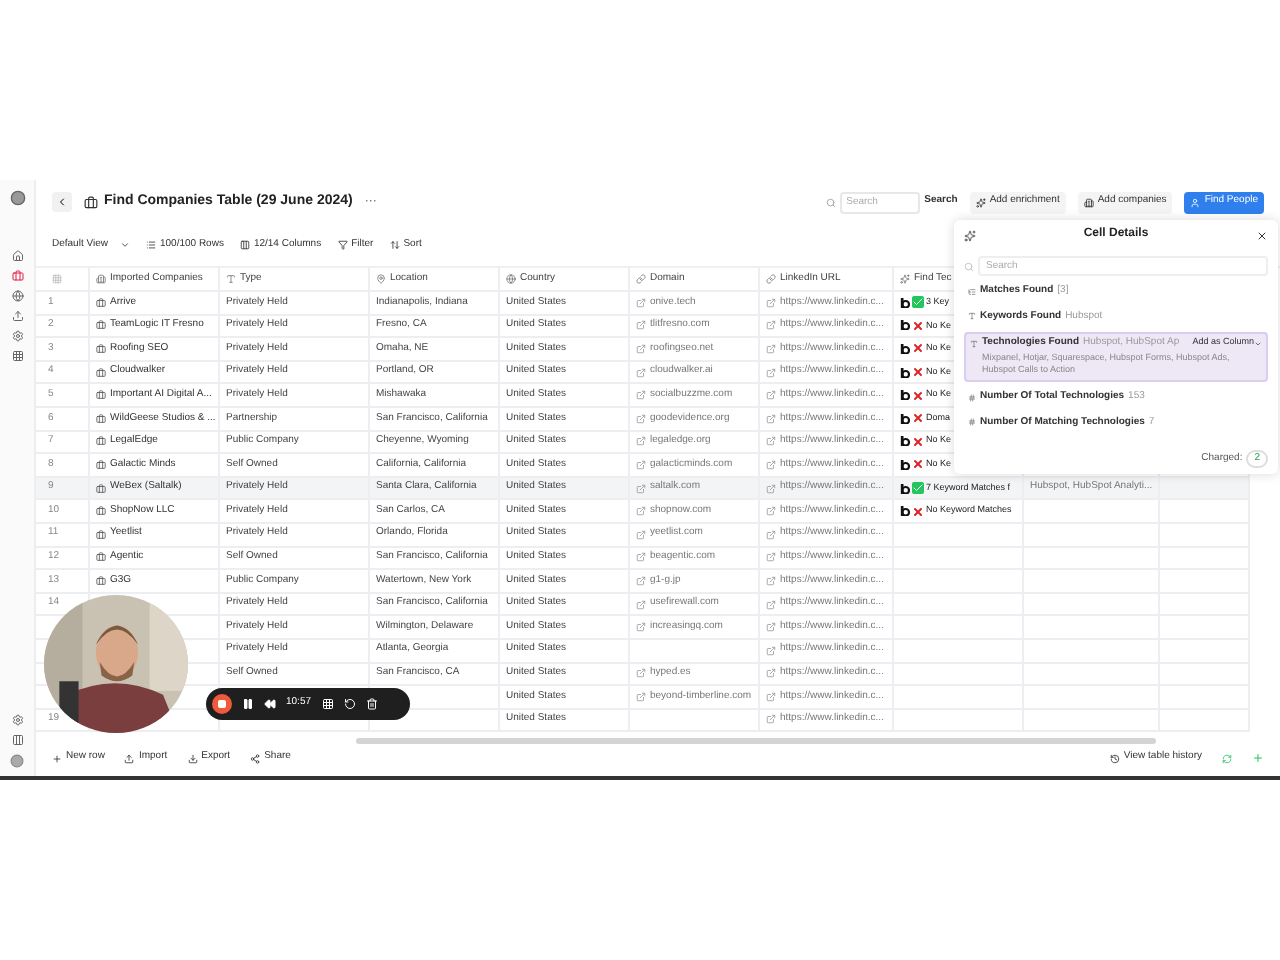  What do you see at coordinates (394, 245) in the screenshot?
I see `sort-icon` at bounding box center [394, 245].